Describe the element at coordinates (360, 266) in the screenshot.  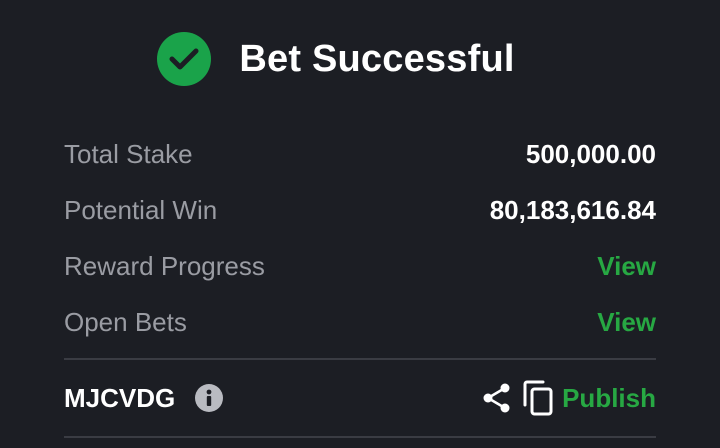
I see `reward-progress-row: Reward Progress View` at that location.